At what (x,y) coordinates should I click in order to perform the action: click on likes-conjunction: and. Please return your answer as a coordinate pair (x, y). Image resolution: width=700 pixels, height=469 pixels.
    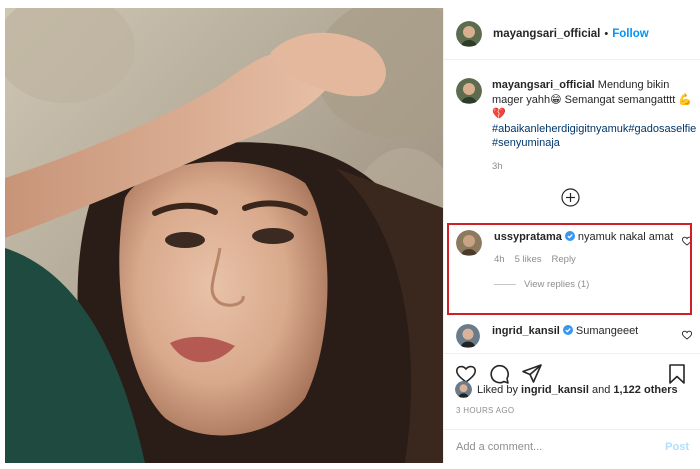
    Looking at the image, I should click on (601, 389).